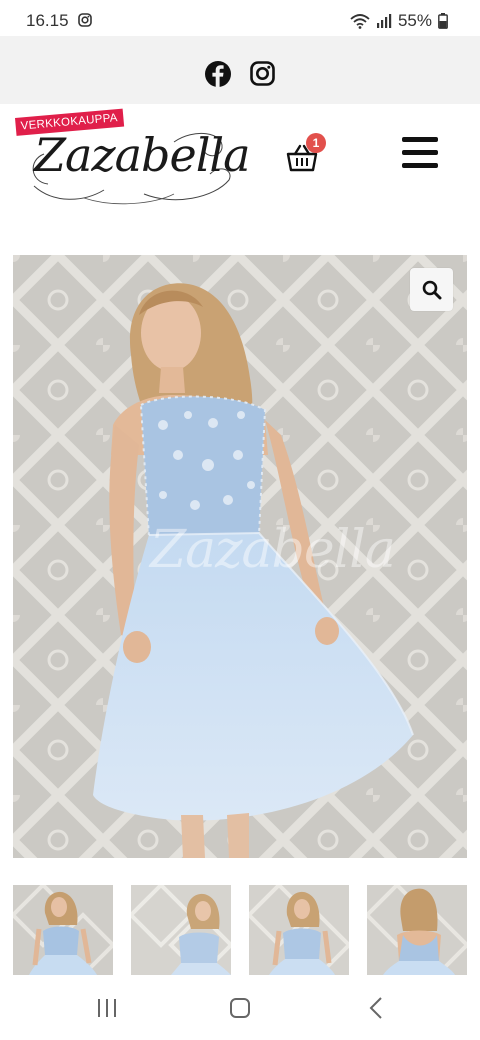 The image size is (480, 1040). Describe the element at coordinates (384, 21) in the screenshot. I see `signal-icon` at that location.